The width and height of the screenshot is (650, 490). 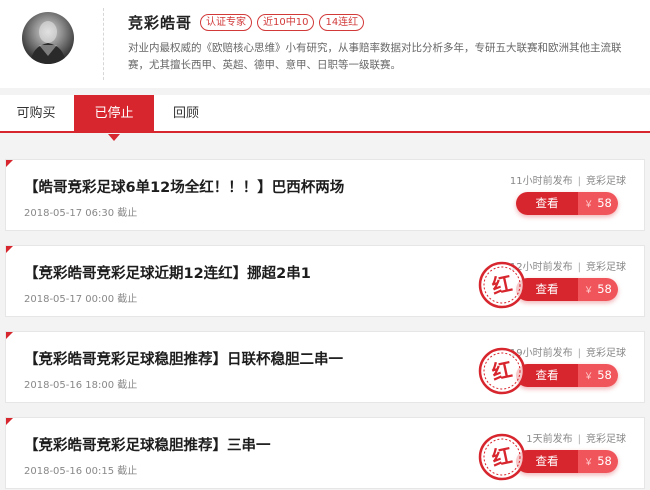 I want to click on article-meta: 11小时前发布 | 竞彩足球, so click(x=568, y=179).